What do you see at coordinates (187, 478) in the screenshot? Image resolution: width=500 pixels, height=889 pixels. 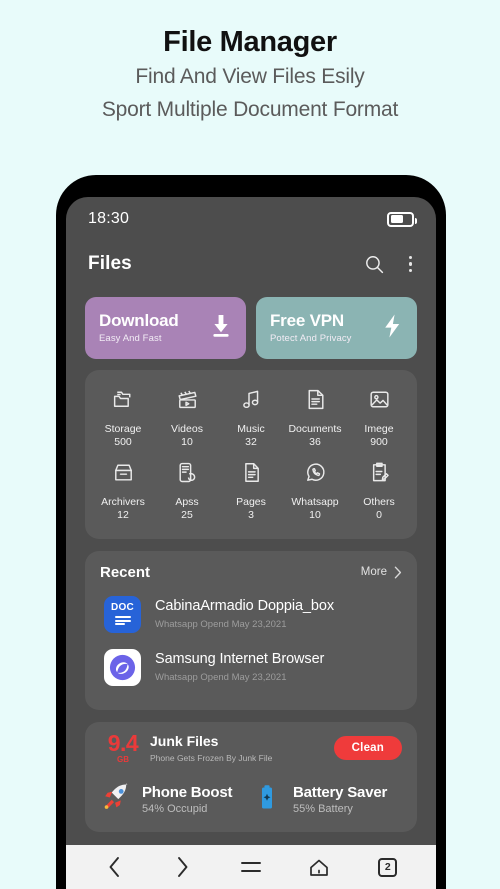 I see `apps-icon` at bounding box center [187, 478].